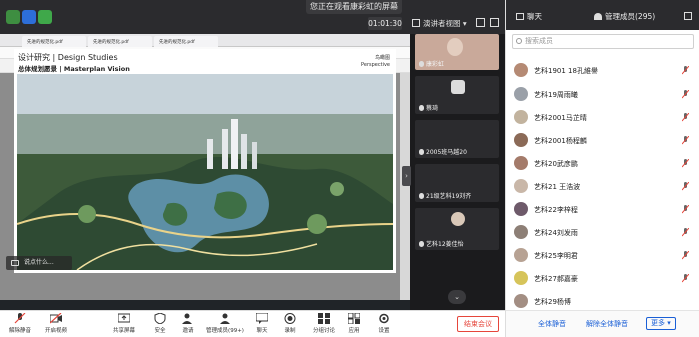  Describe the element at coordinates (205, 305) in the screenshot. I see `windows-taskbar` at that location.